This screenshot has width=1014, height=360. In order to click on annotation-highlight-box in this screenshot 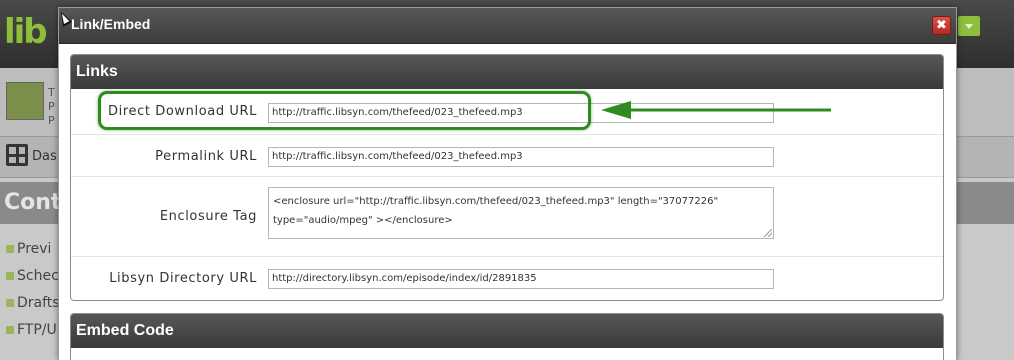, I will do `click(344, 110)`.